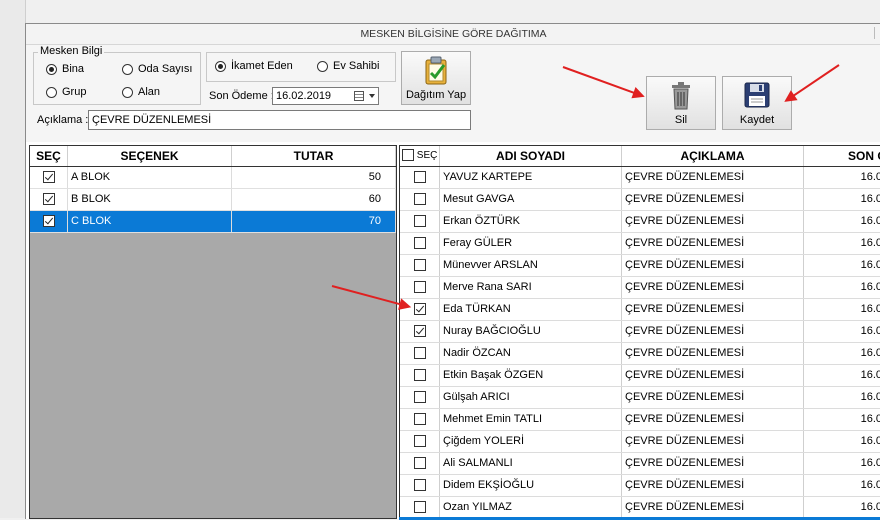  I want to click on resident-row: Münevver ARSLAN ÇEVRE DÜZENLEMESİ 16.0, so click(640, 266).